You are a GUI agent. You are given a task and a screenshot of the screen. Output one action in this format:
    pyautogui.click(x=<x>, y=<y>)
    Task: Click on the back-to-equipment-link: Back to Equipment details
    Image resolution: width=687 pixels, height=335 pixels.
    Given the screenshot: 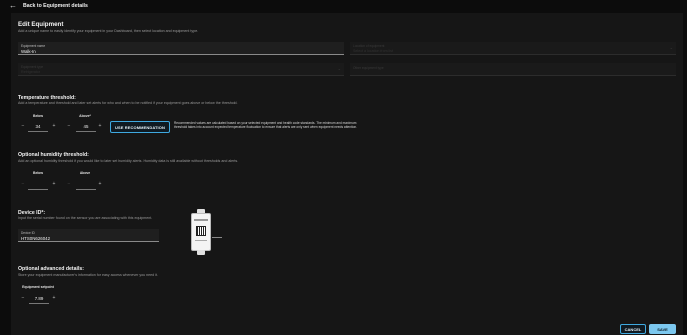 What is the action you would take?
    pyautogui.click(x=55, y=6)
    